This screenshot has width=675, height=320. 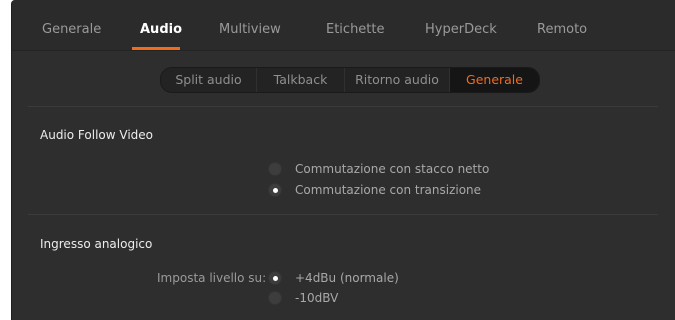 What do you see at coordinates (374, 190) in the screenshot?
I see `afv-option-transition: Commutazione con transizione` at bounding box center [374, 190].